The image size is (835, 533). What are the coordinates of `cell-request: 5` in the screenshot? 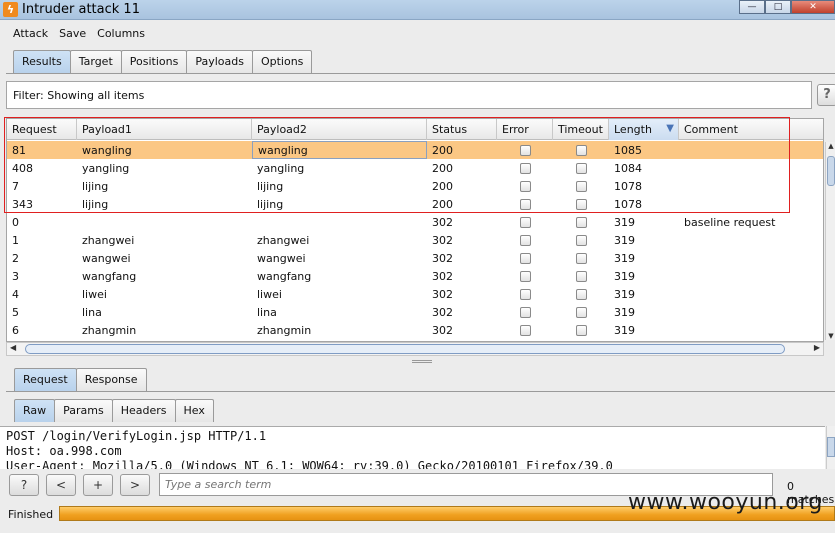 It's located at (15, 312).